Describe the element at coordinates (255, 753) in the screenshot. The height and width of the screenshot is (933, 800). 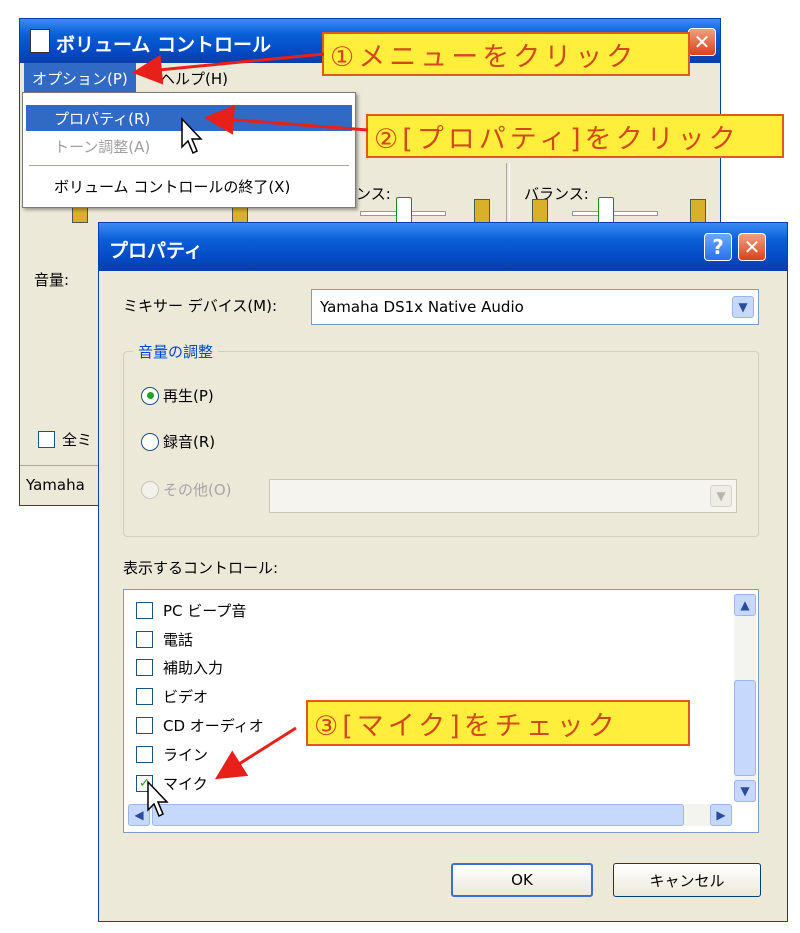
I see `arrow-step3` at that location.